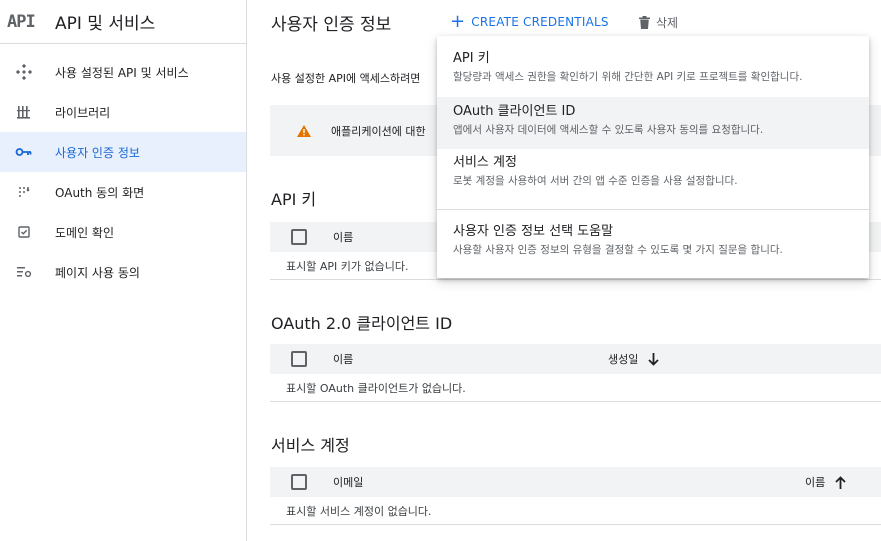 The width and height of the screenshot is (881, 541). I want to click on arrow-down-icon, so click(654, 359).